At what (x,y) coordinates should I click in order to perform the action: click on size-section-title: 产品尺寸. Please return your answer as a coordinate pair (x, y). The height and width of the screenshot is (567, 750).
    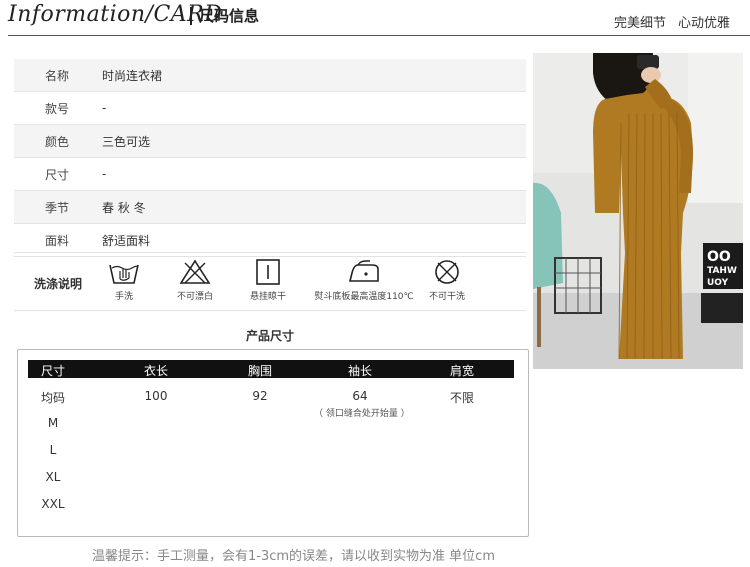
    Looking at the image, I should click on (269, 336).